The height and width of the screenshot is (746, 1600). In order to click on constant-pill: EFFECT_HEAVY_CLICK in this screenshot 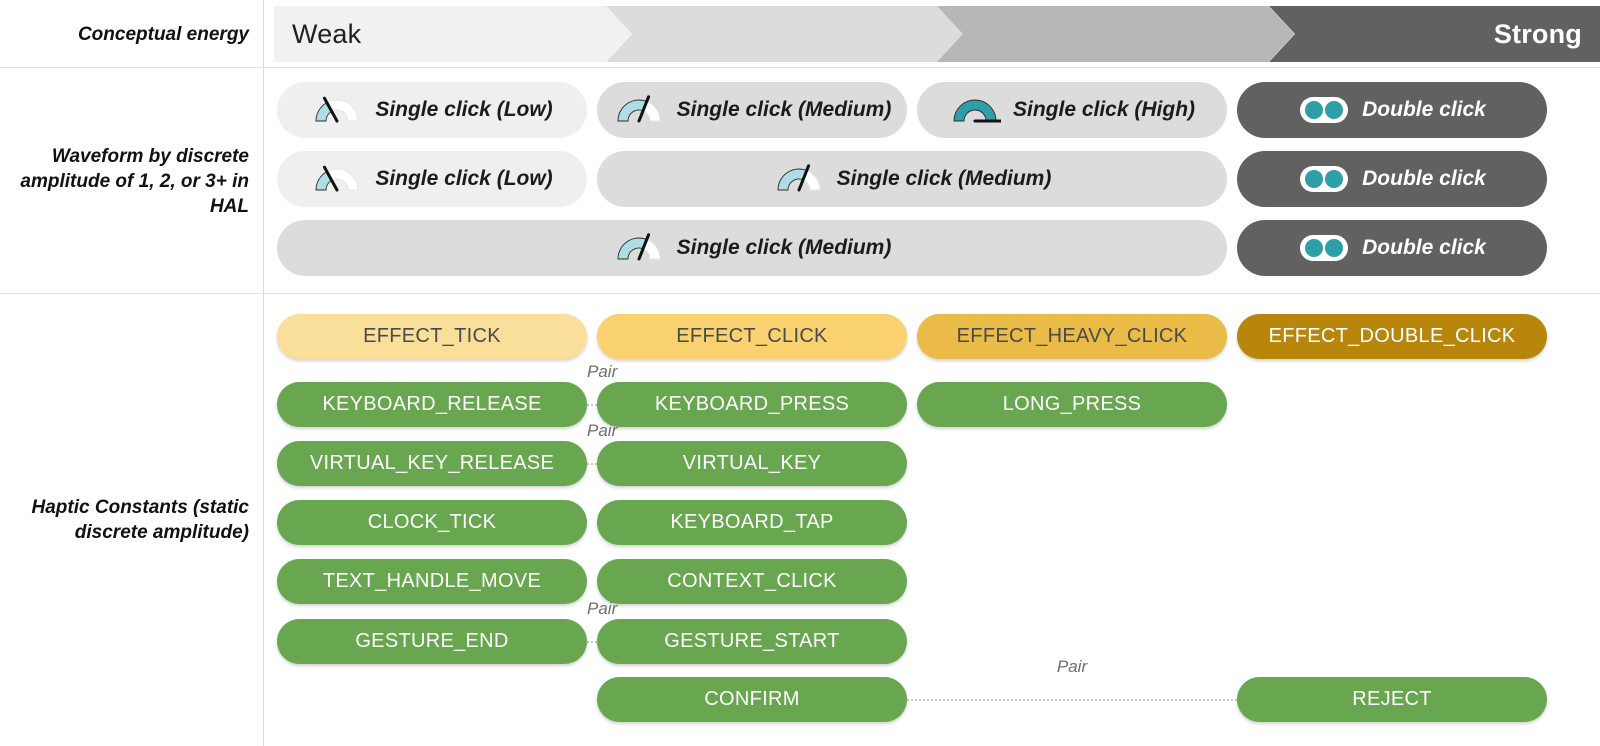, I will do `click(1072, 336)`.